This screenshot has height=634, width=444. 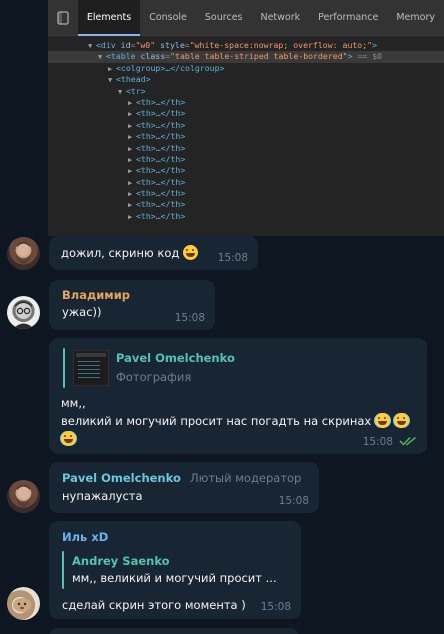 I want to click on collapsed-triangle-icon: ▶, so click(x=130, y=216).